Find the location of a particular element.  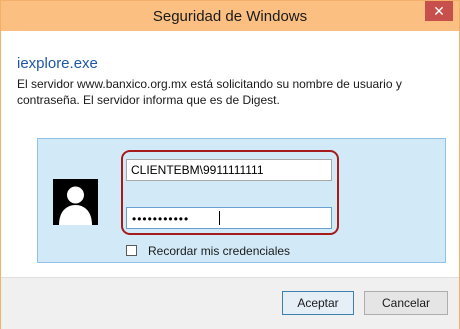

dialog-title: Seguridad de Windows is located at coordinates (230, 16).